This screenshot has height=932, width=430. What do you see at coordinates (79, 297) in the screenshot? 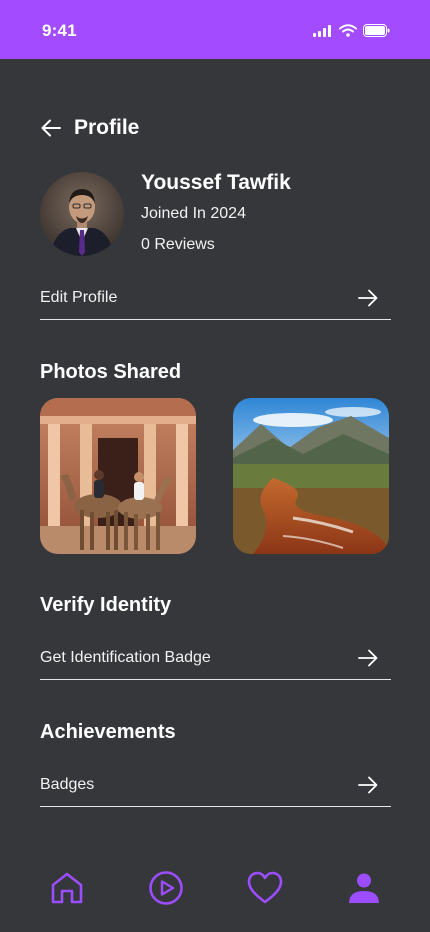
I see `edit-profile-label: Edit Profile` at bounding box center [79, 297].